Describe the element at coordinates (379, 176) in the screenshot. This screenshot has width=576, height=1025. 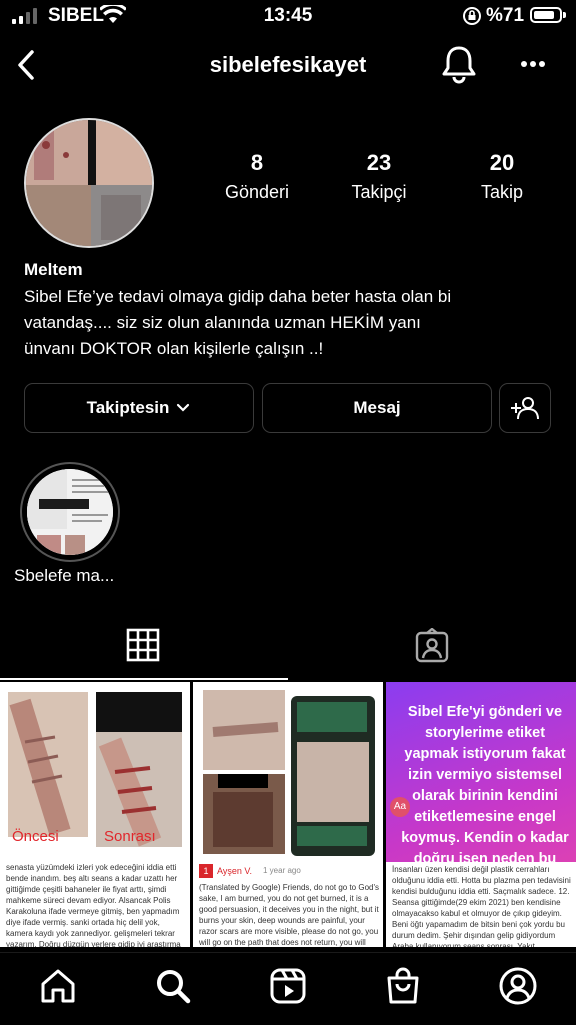
I see `followers-count: 23 Takipçi` at that location.